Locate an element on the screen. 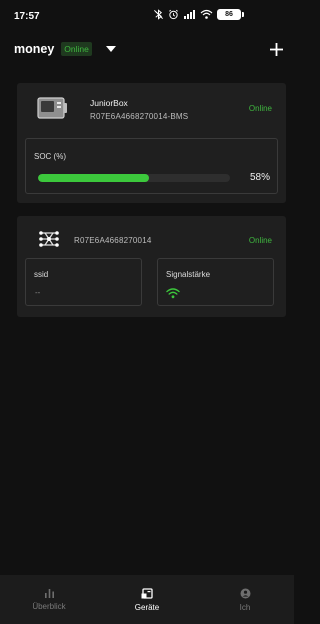  soc-progress-fill is located at coordinates (94, 178).